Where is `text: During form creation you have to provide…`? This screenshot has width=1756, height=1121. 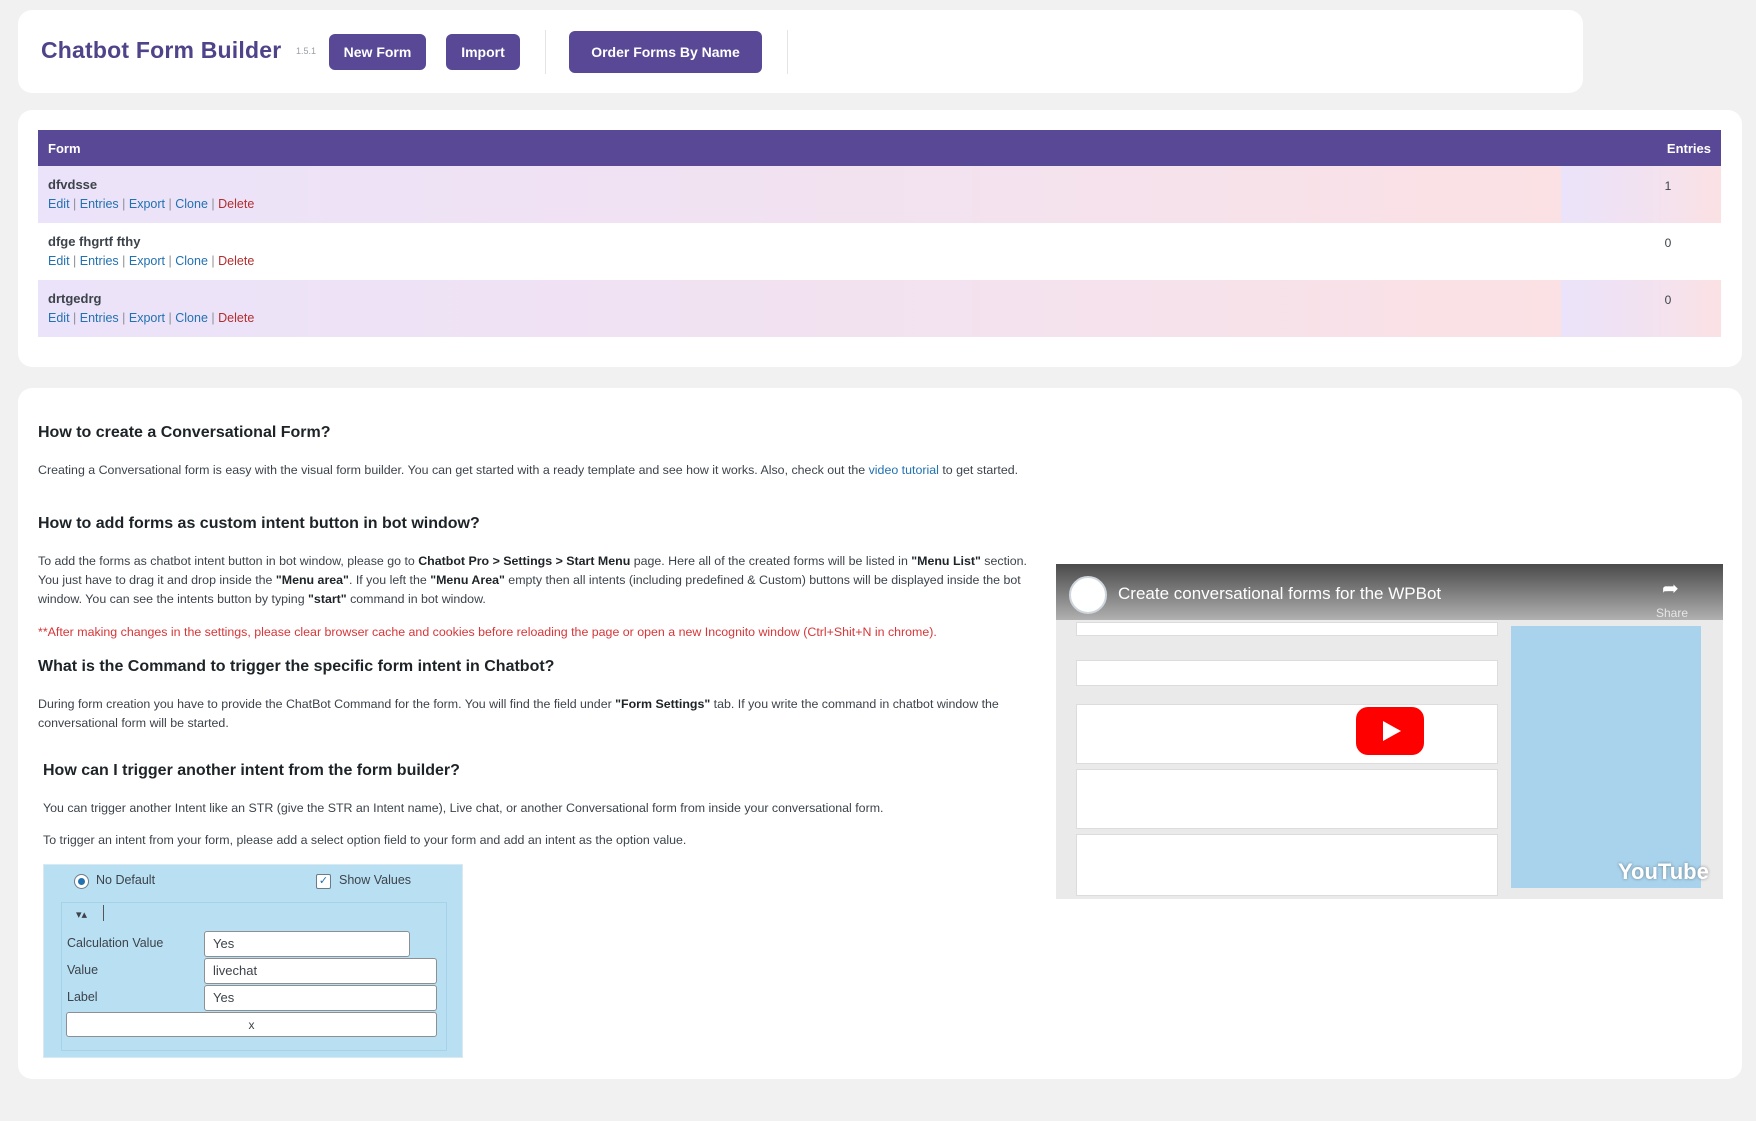
text: During form creation you have to provide… is located at coordinates (327, 704).